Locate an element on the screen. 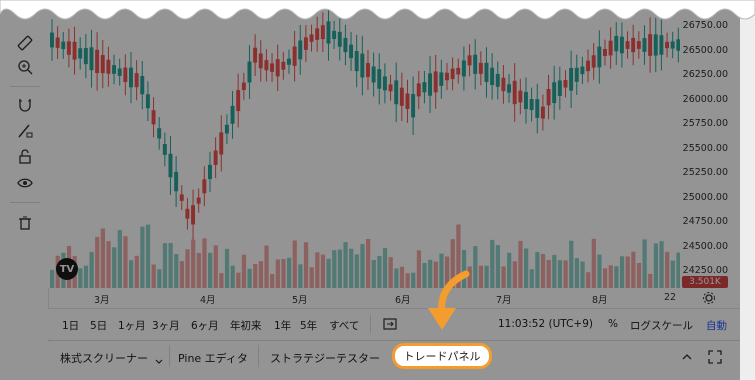 This screenshot has height=380, width=755. clock: 11:03:52 (UTC+9) is located at coordinates (545, 324).